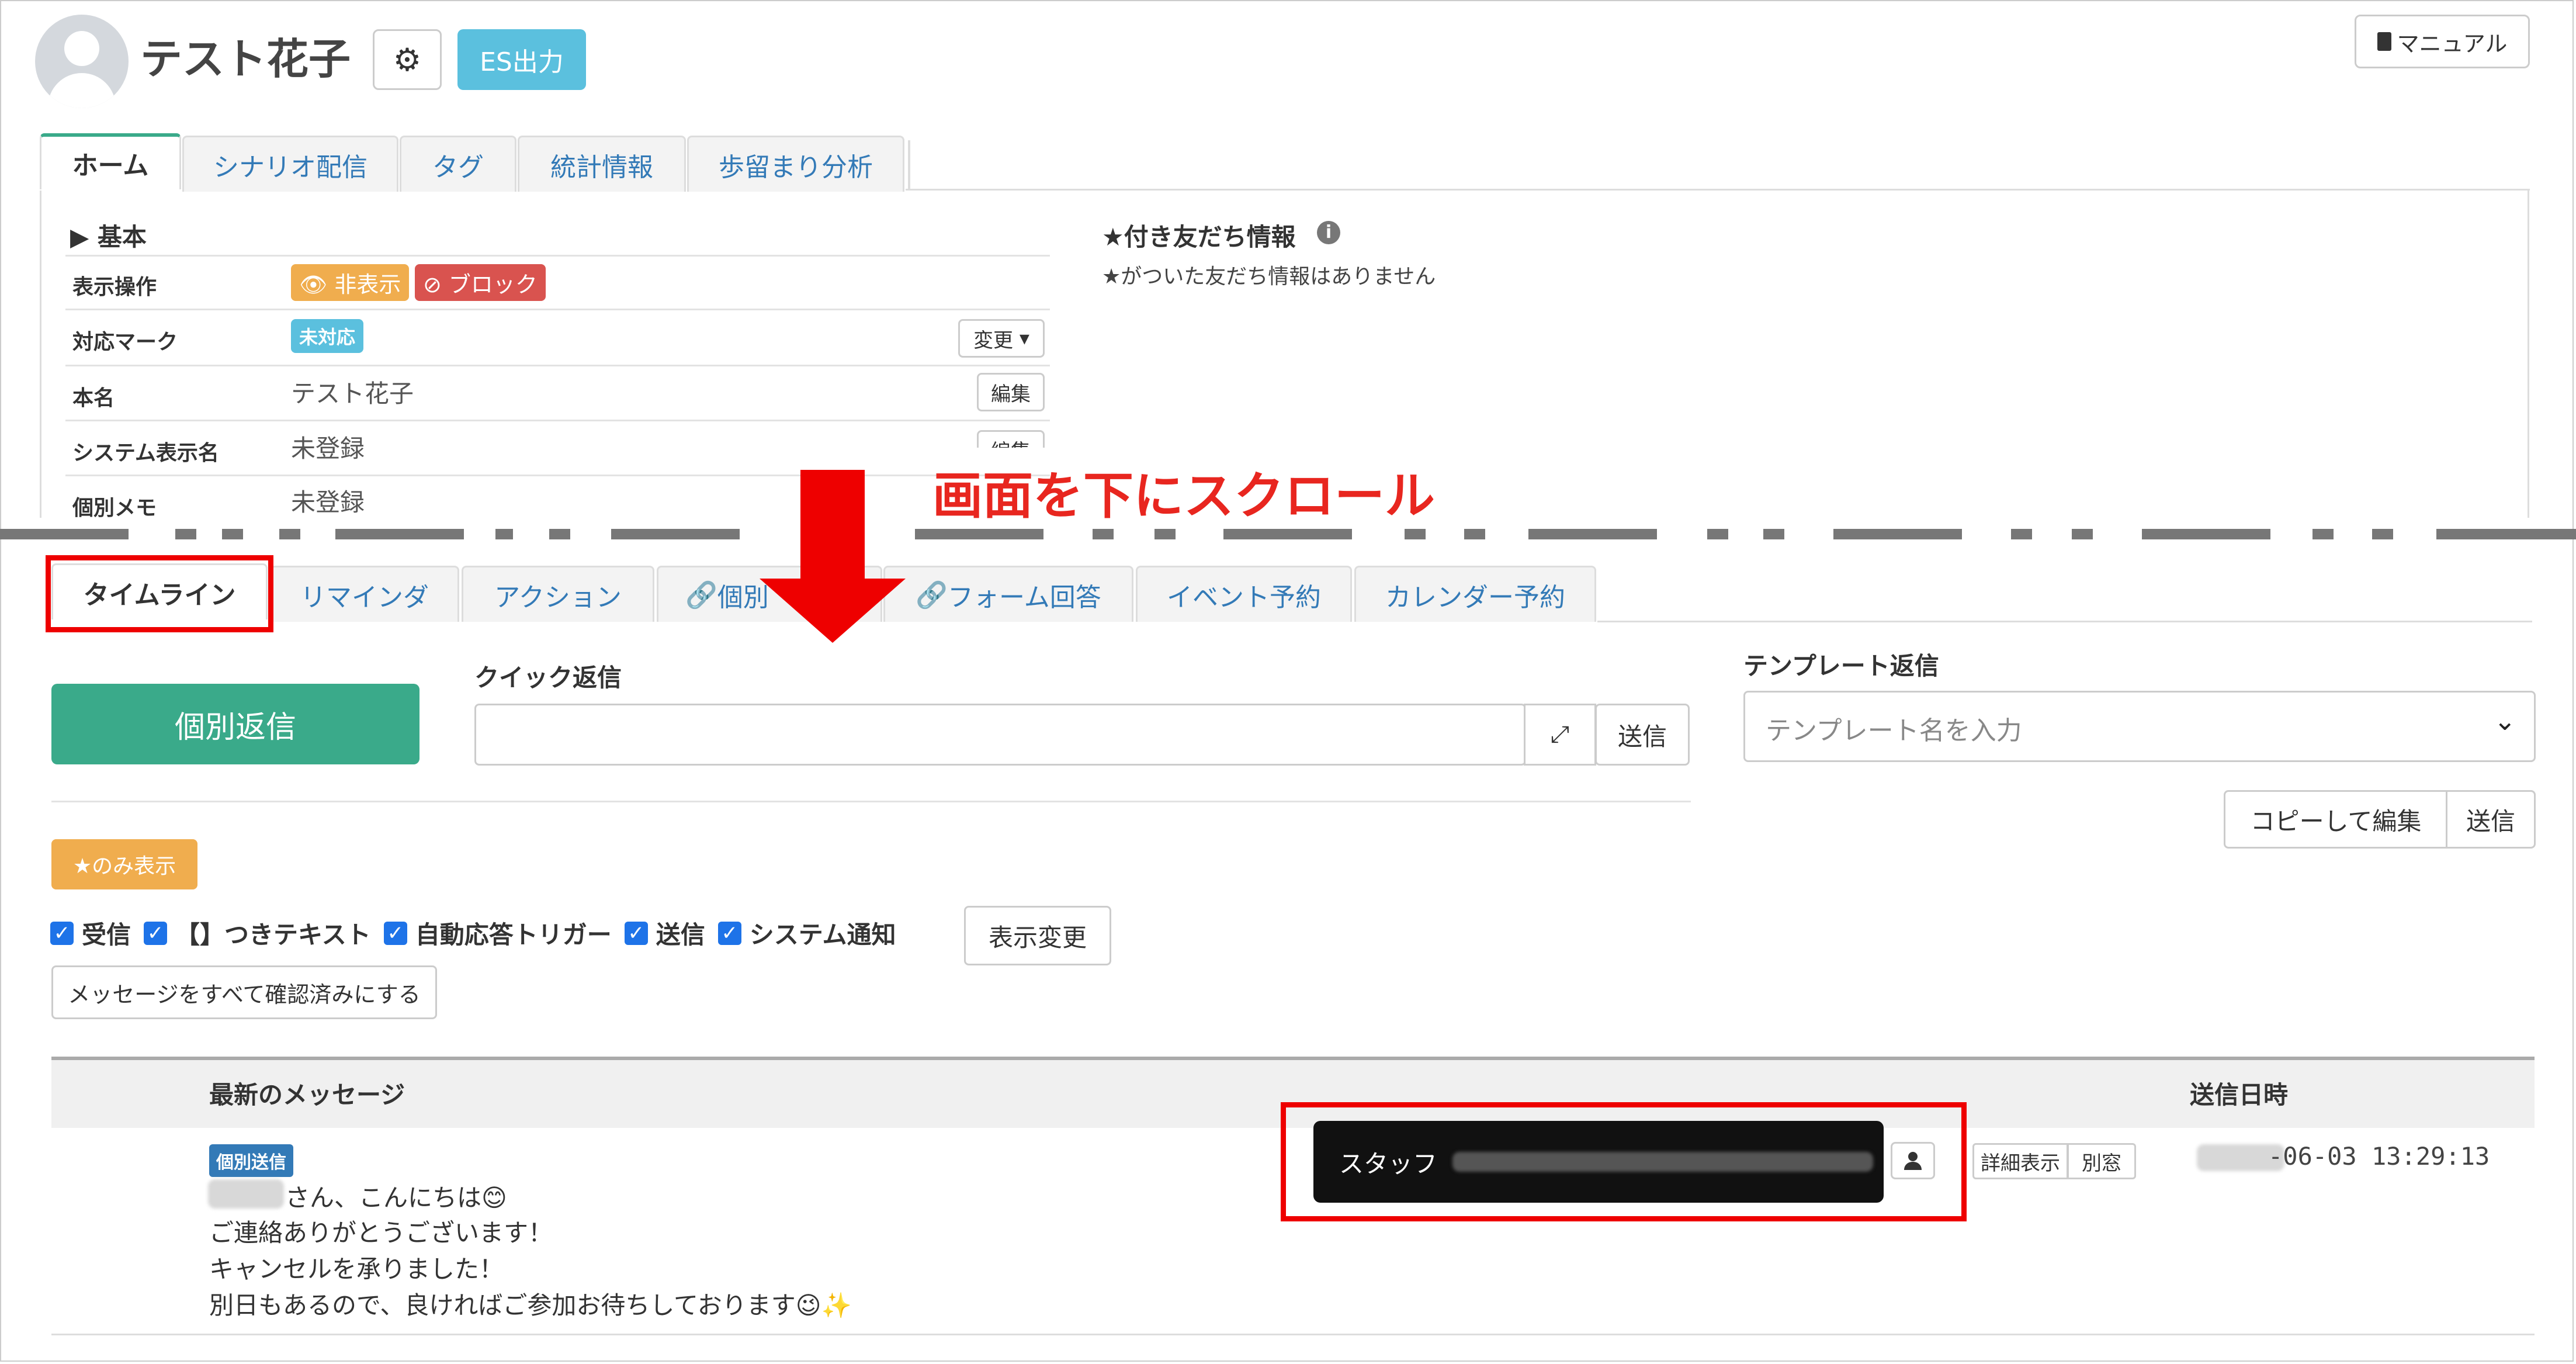 The height and width of the screenshot is (1364, 2576). I want to click on book-icon, so click(2384, 42).